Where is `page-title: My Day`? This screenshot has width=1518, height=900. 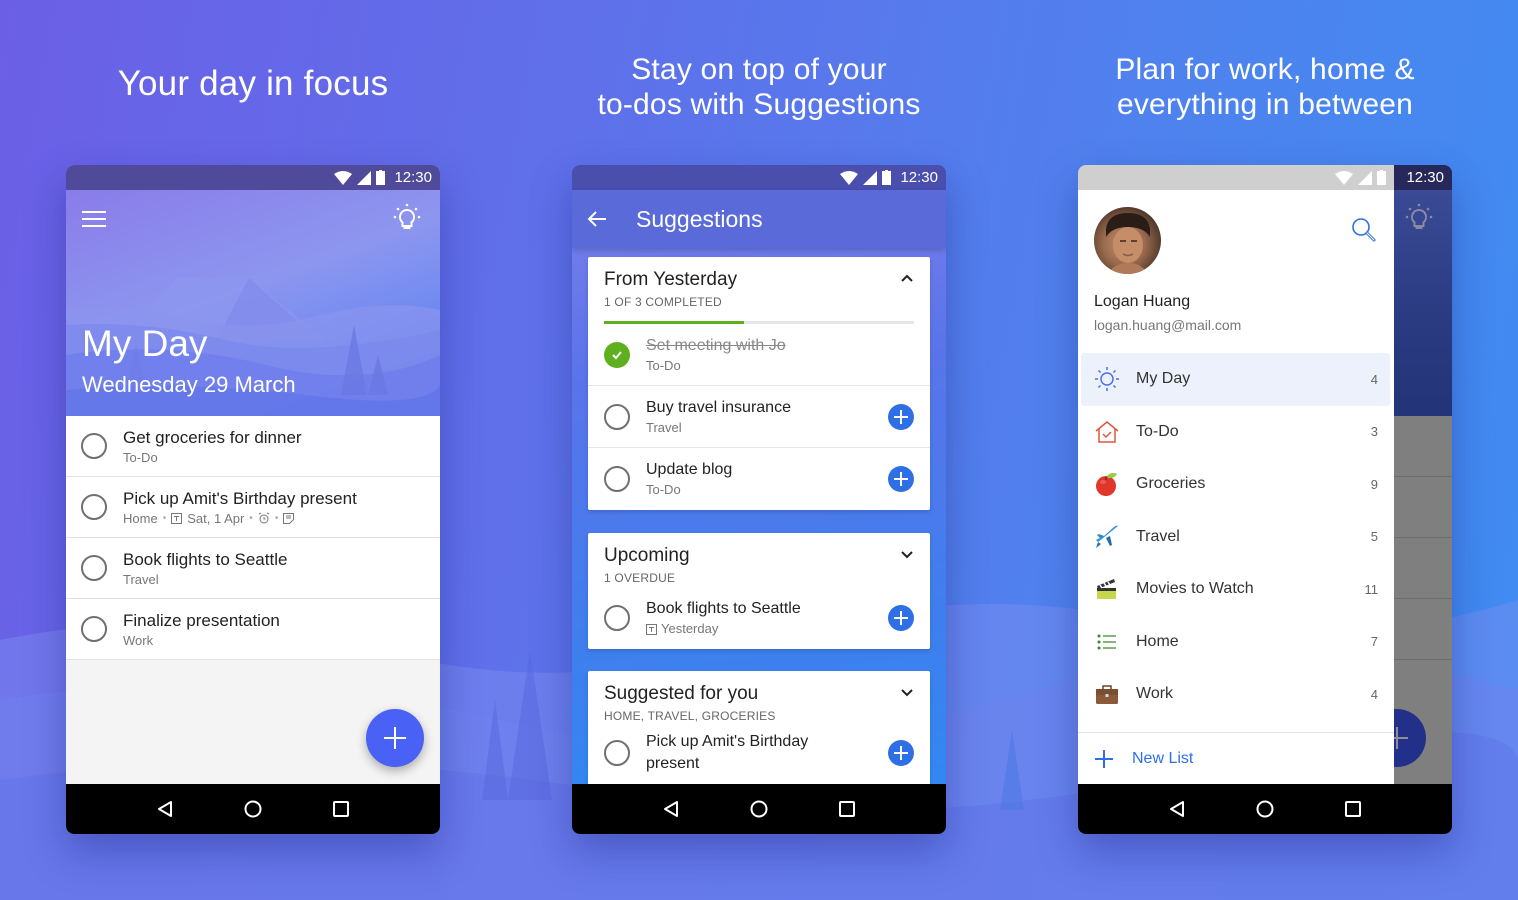 page-title: My Day is located at coordinates (145, 343).